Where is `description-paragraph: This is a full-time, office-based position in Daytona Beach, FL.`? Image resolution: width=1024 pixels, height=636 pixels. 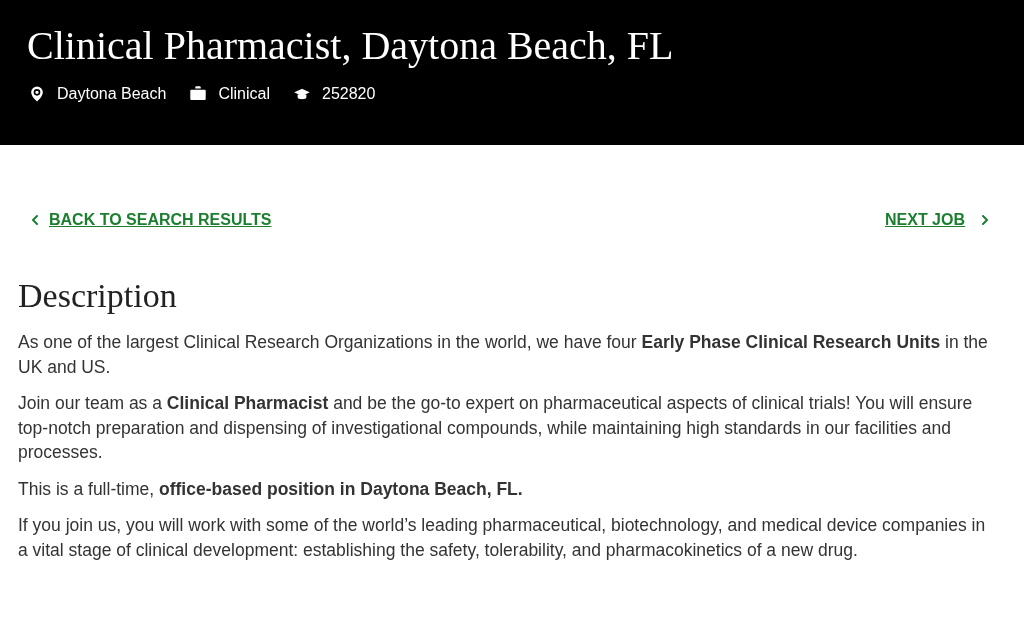
description-paragraph: This is a full-time, office-based position in Daytona Beach, FL. is located at coordinates (271, 489).